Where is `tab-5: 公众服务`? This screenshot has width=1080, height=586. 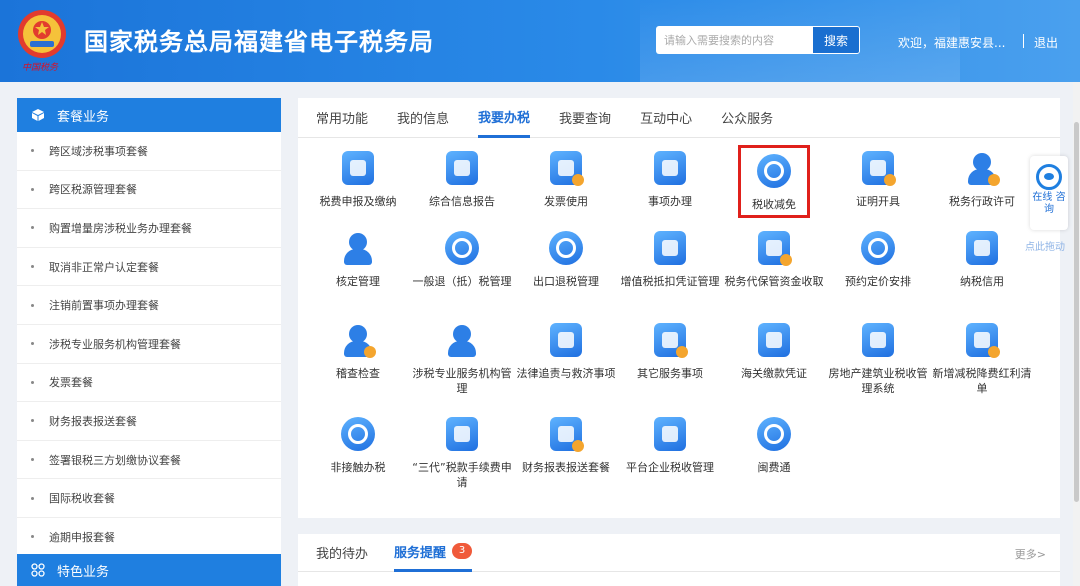
tab-5: 公众服务 is located at coordinates (747, 118).